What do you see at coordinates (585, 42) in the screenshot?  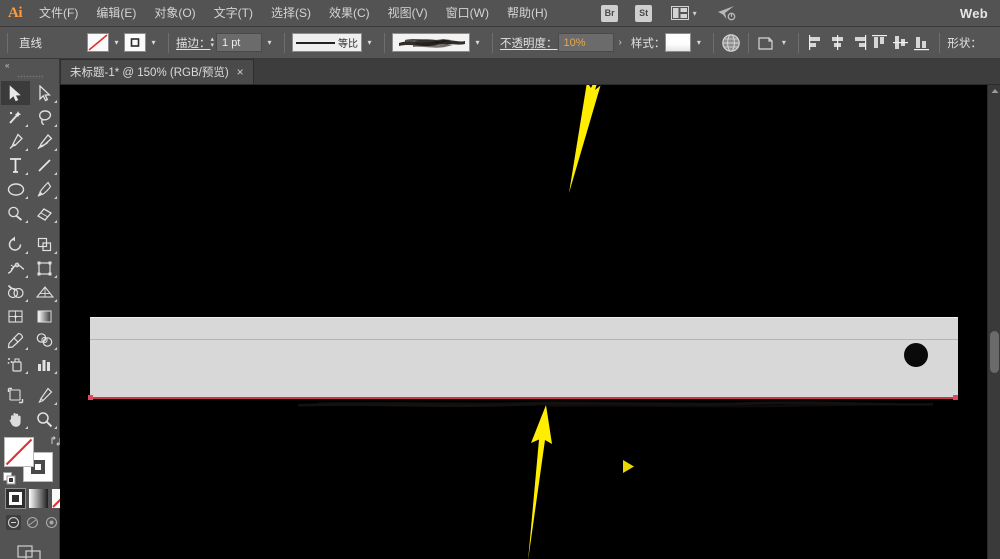 I see `opacity-input: 10%` at bounding box center [585, 42].